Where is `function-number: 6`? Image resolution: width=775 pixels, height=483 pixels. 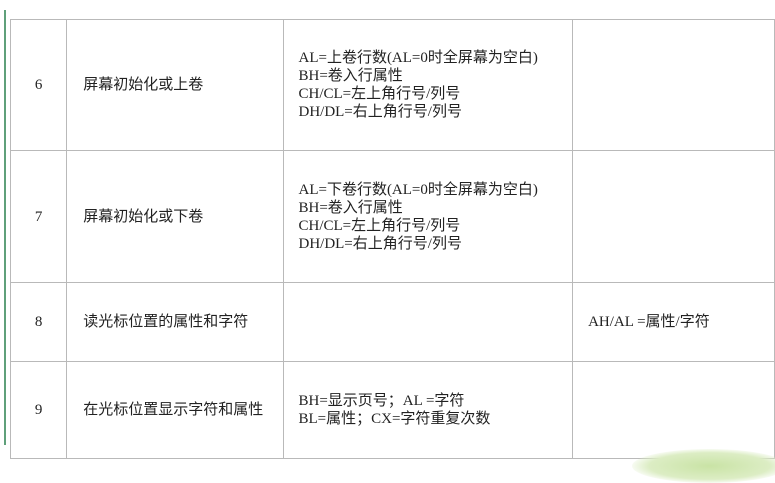
function-number: 6 is located at coordinates (38, 85).